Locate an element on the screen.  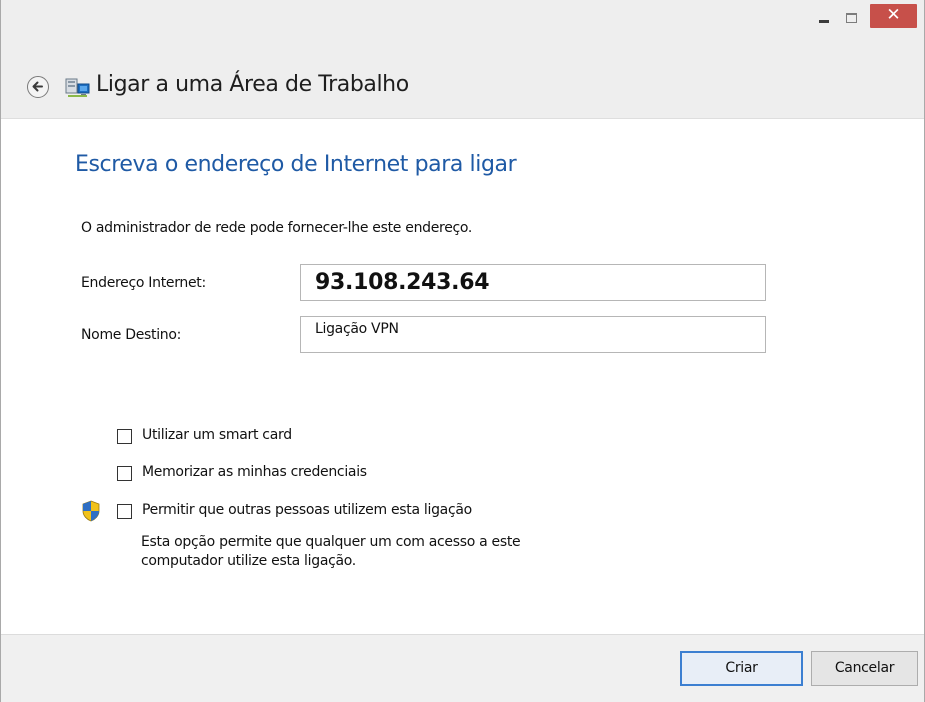
allow-others-checkbox is located at coordinates (124, 511).